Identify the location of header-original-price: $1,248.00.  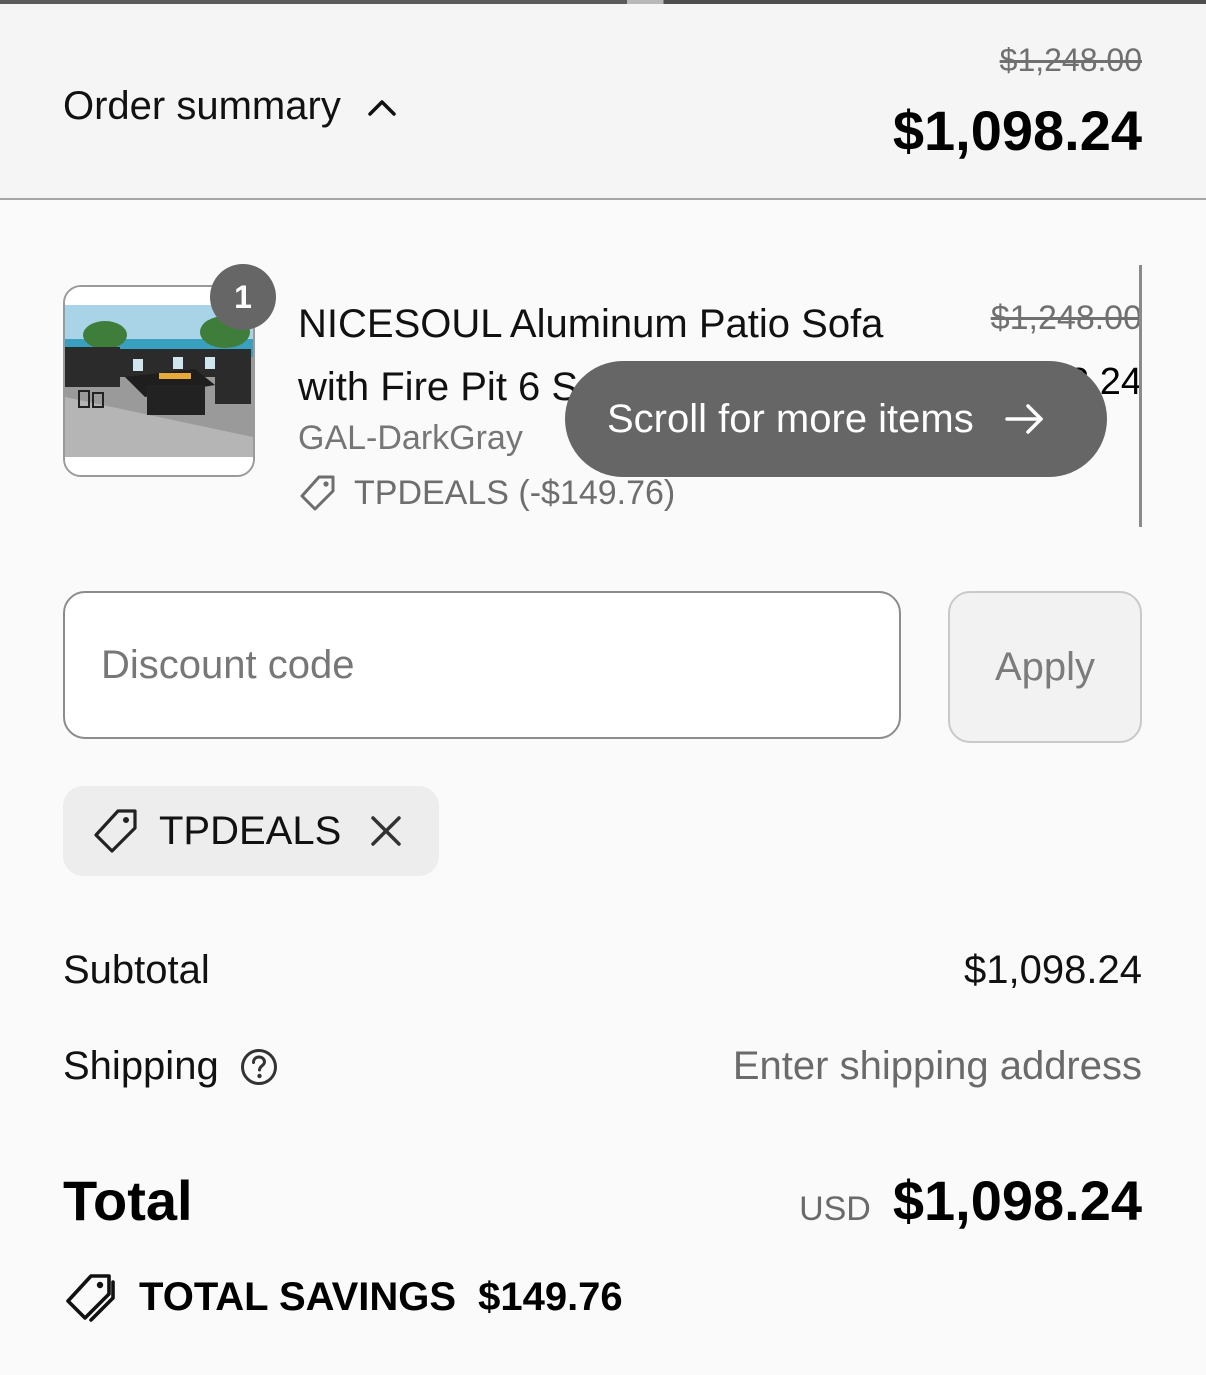
(1070, 60).